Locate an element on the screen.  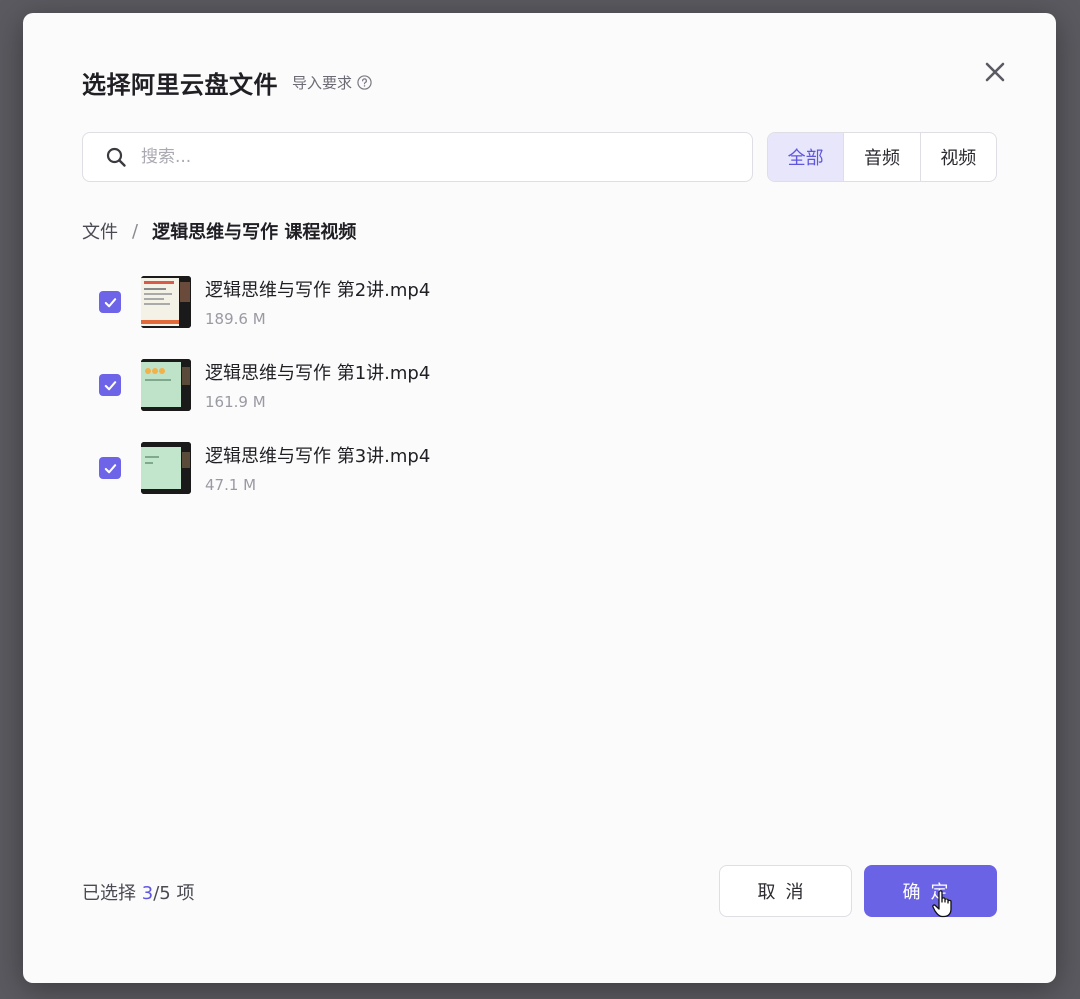
filter-all: 全部 is located at coordinates (806, 157).